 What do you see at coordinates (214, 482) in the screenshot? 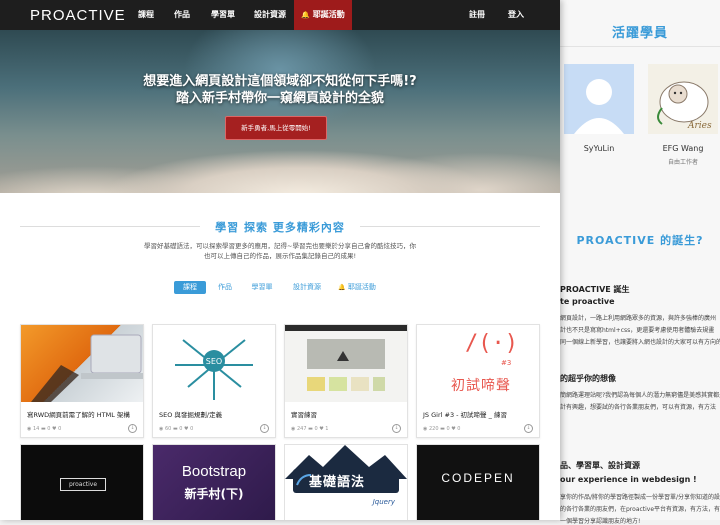
I see `course-card: Bootstrap 新手村(下)` at bounding box center [214, 482].